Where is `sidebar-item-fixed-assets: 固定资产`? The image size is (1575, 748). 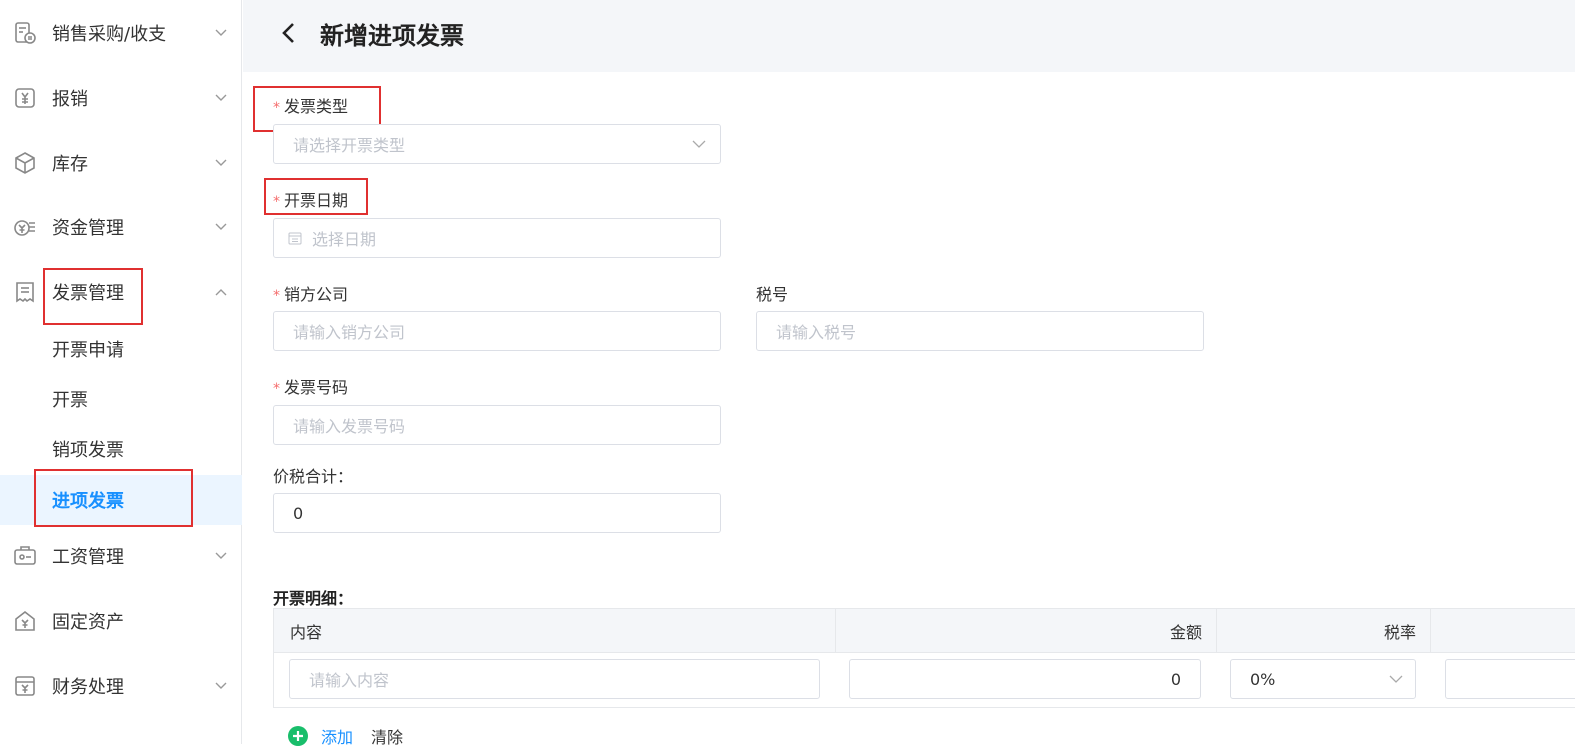
sidebar-item-fixed-assets: 固定资产 is located at coordinates (121, 621).